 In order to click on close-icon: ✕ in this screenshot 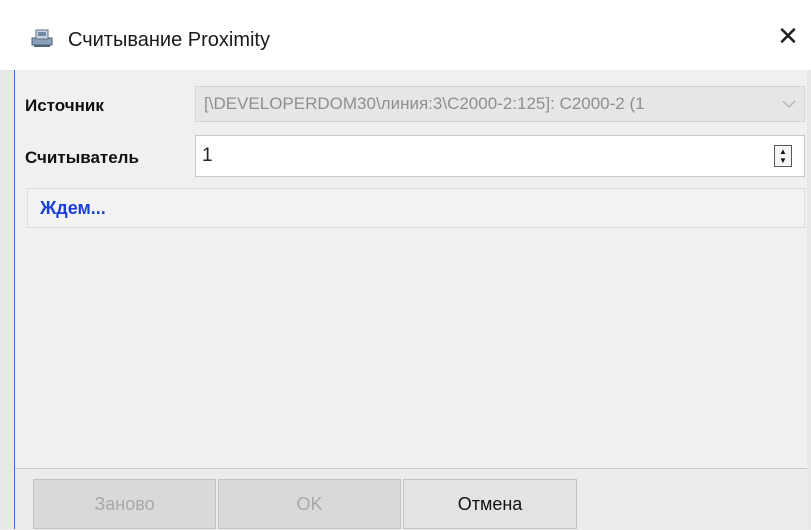, I will do `click(788, 35)`.